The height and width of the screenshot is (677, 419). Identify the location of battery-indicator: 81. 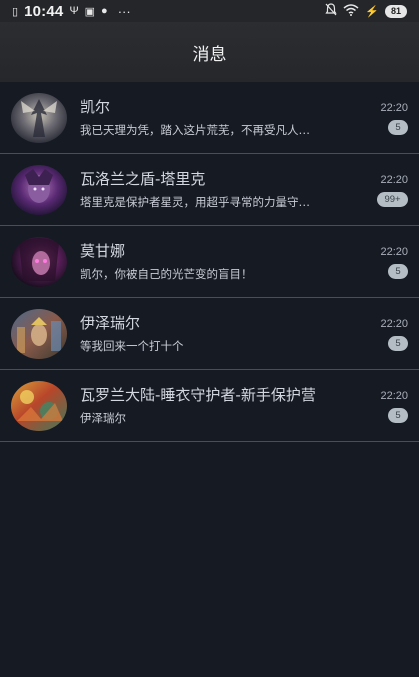
(395, 11).